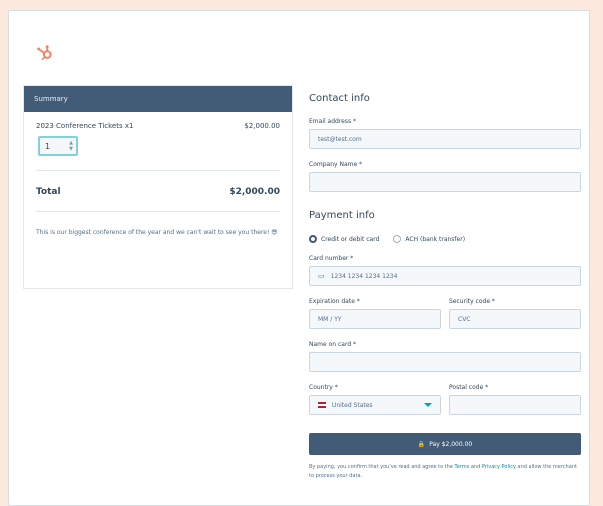 This screenshot has width=603, height=506. What do you see at coordinates (331, 258) in the screenshot?
I see `card-number-label: Card number *` at bounding box center [331, 258].